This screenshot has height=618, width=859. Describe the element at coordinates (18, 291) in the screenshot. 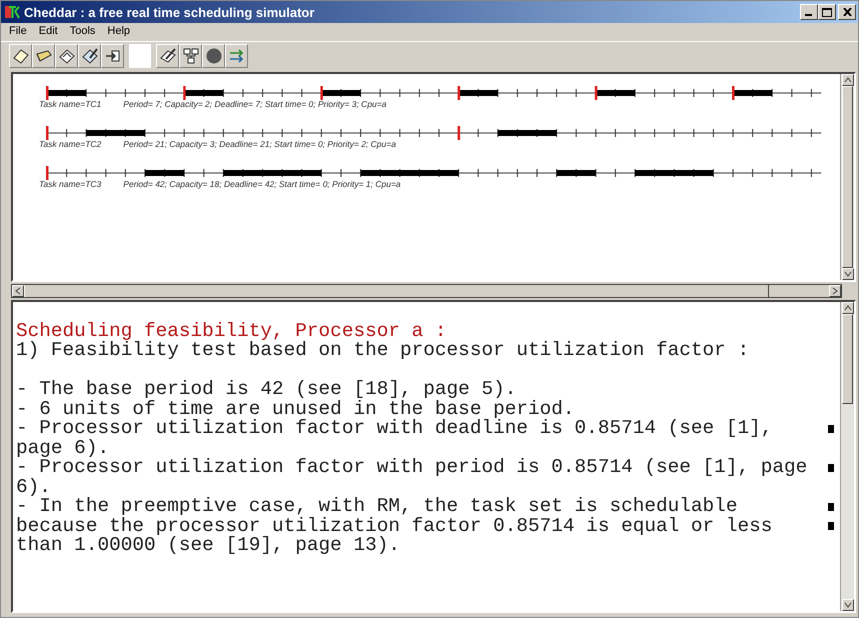

I see `scroll-left-icon` at that location.